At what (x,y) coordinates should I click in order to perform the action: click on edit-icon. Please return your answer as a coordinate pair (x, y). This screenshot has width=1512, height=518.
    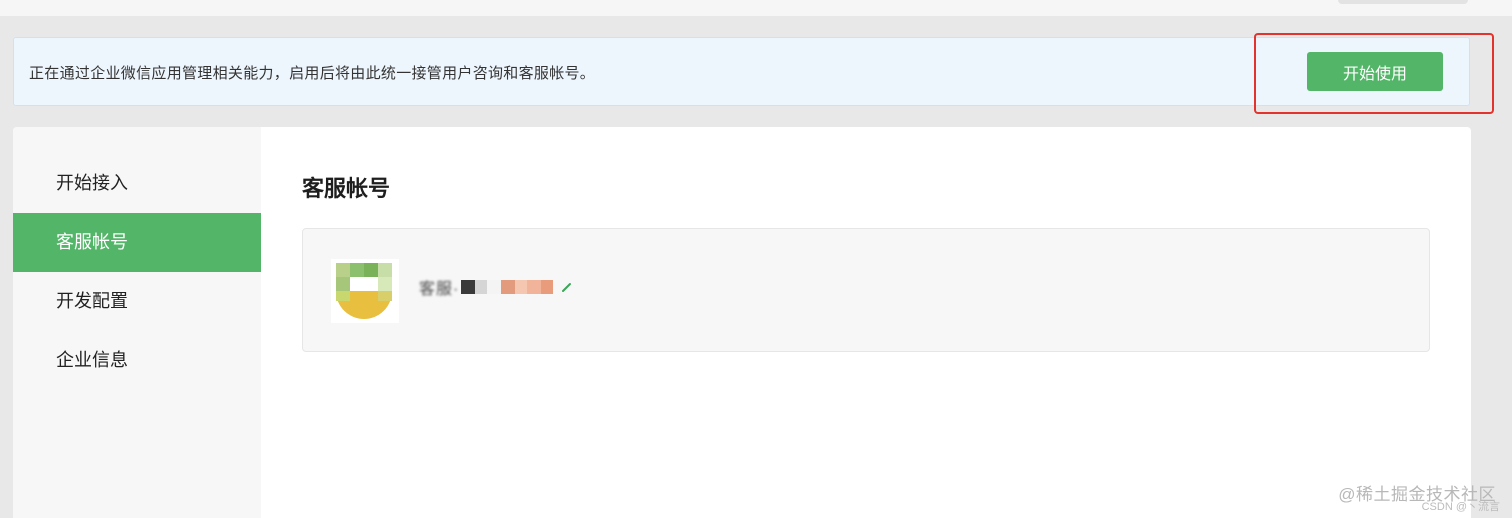
    Looking at the image, I should click on (567, 287).